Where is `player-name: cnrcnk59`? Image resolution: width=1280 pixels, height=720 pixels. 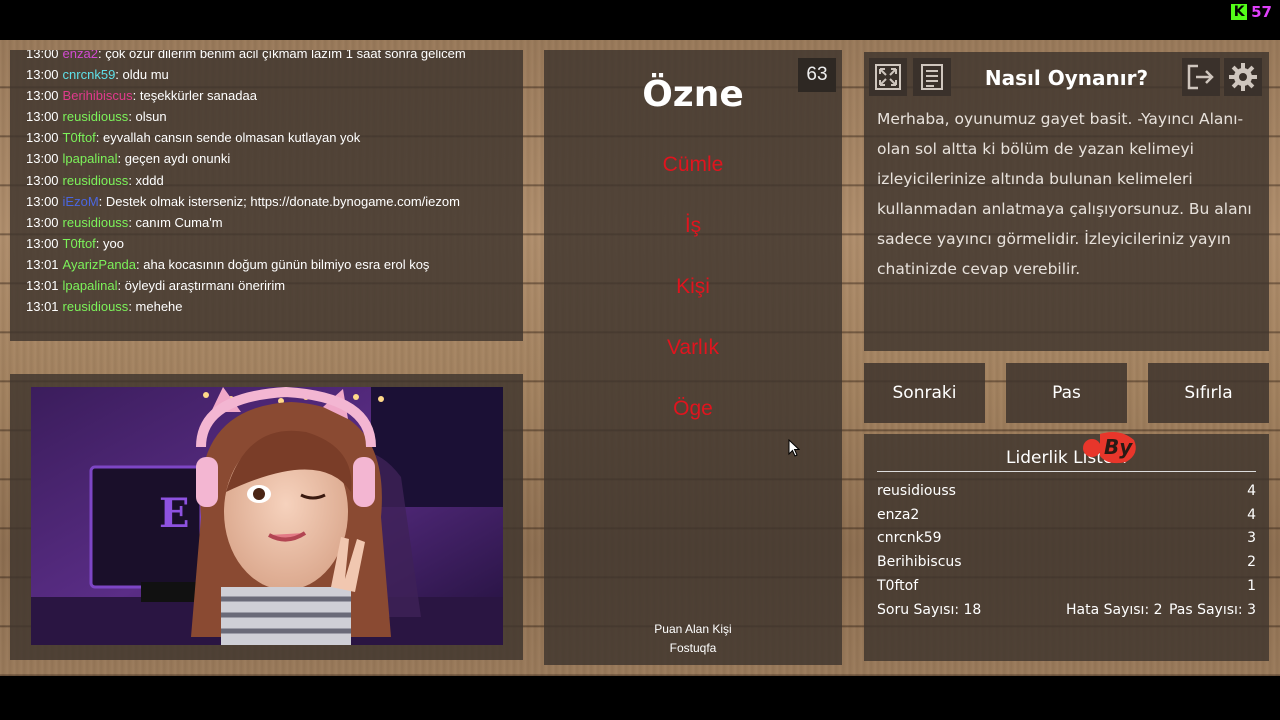 player-name: cnrcnk59 is located at coordinates (909, 538).